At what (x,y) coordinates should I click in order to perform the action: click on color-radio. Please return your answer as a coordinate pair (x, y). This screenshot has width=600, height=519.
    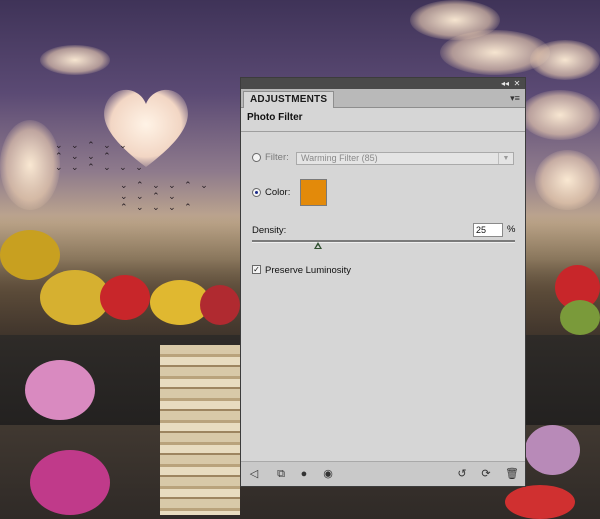
    Looking at the image, I should click on (256, 192).